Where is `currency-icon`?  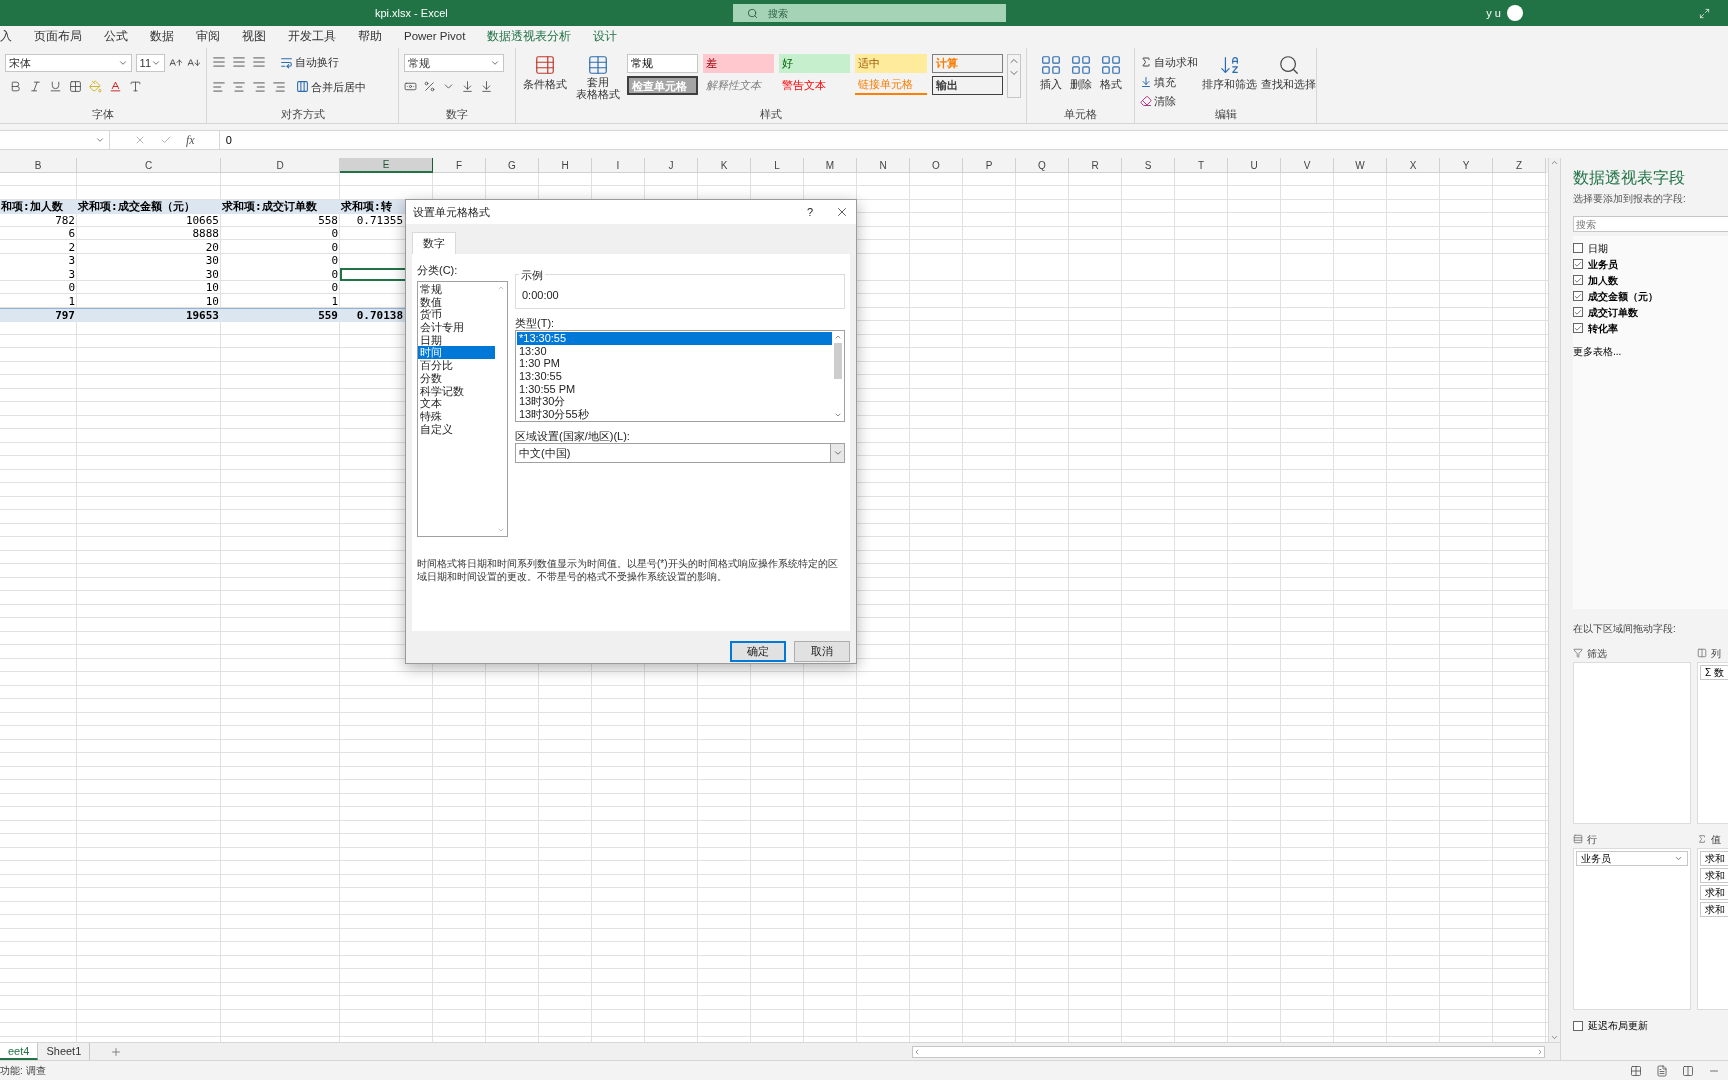 currency-icon is located at coordinates (410, 86).